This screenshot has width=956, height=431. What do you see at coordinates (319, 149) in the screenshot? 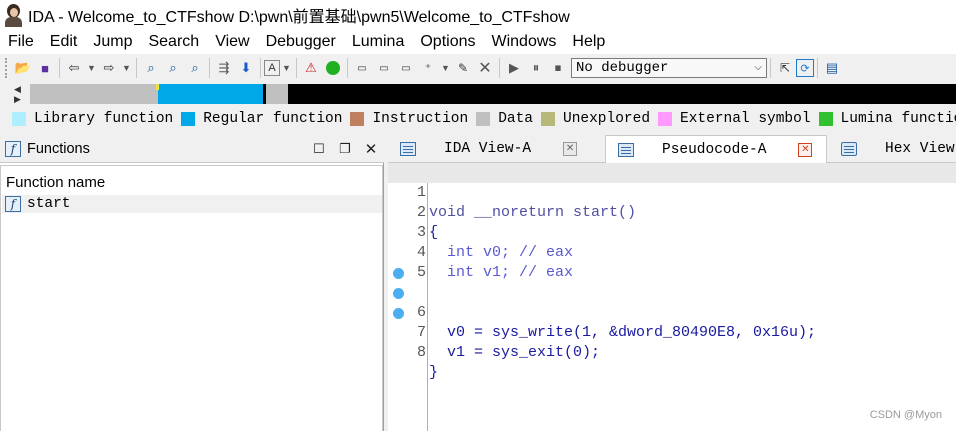
I see `maximize-icon: ☐` at bounding box center [319, 149].